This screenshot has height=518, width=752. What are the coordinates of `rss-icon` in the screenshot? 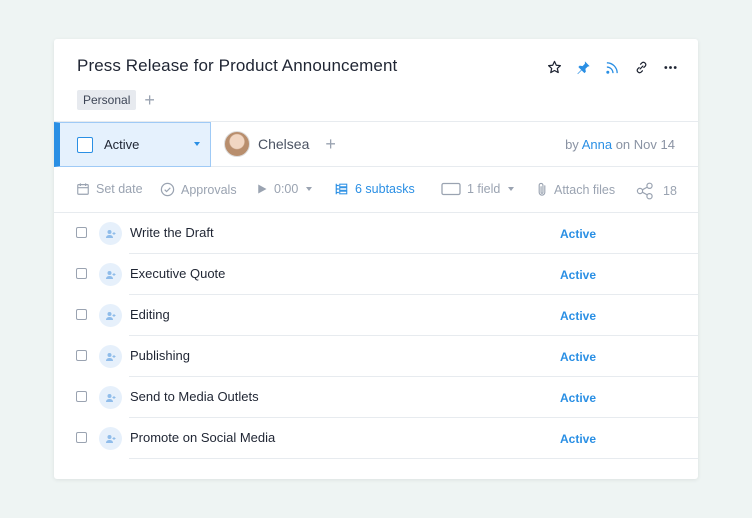 It's located at (612, 67).